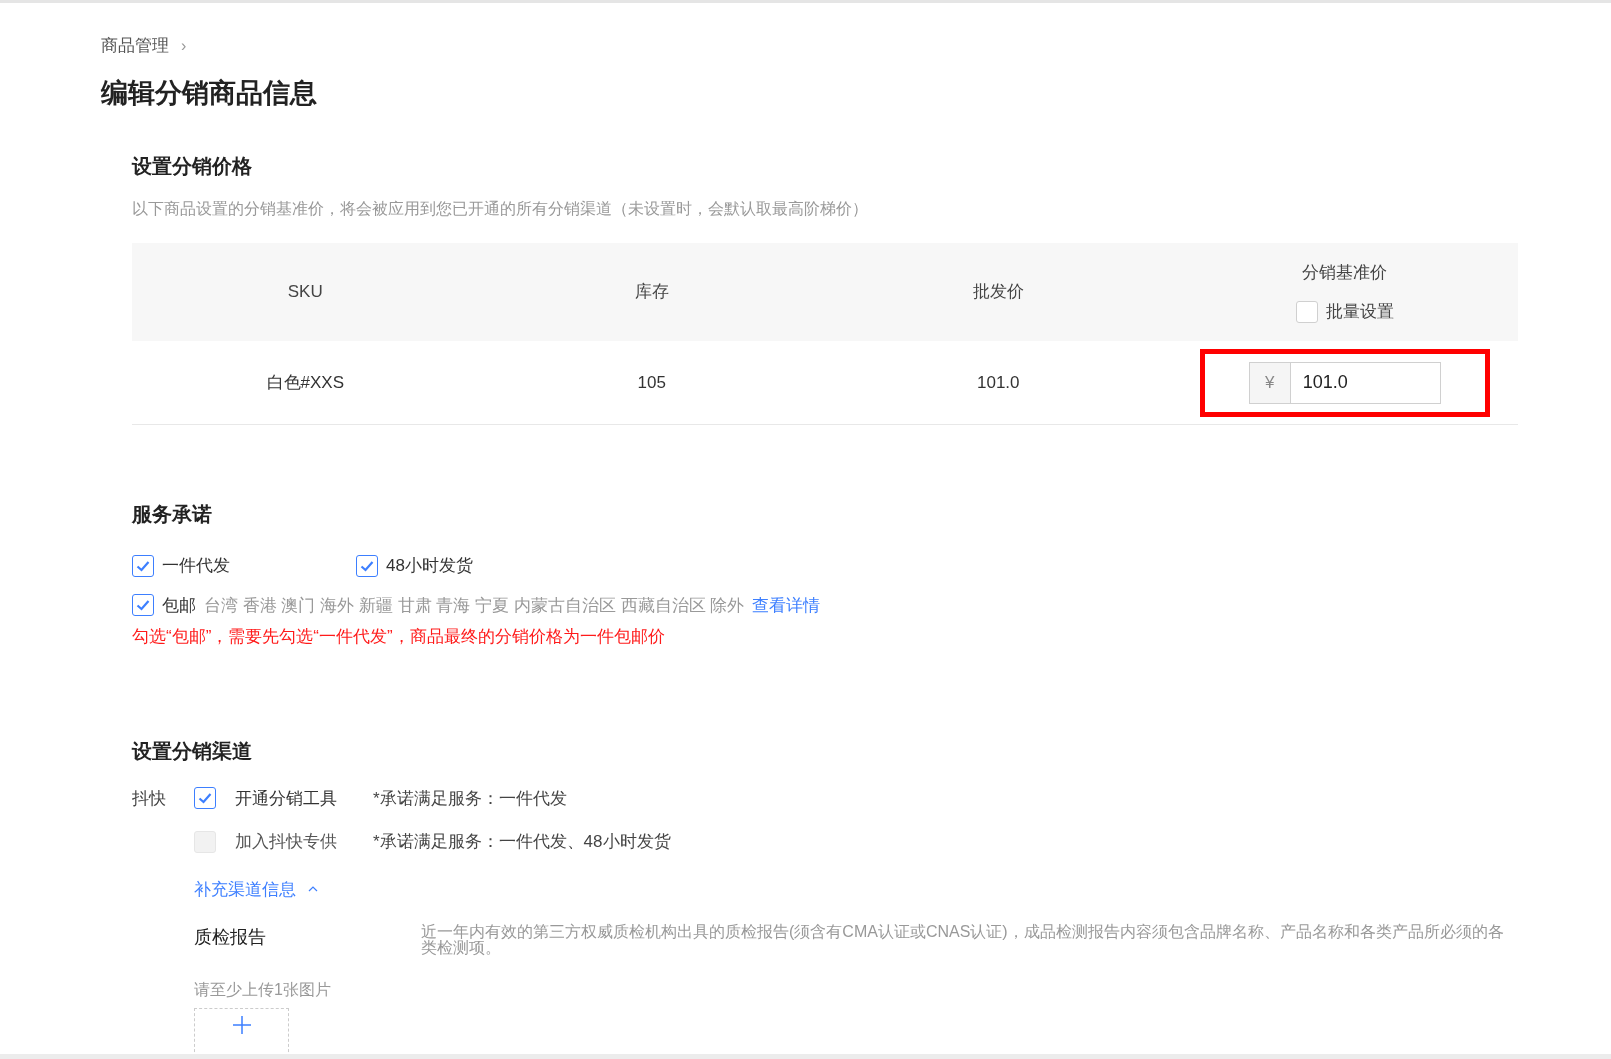  Describe the element at coordinates (470, 798) in the screenshot. I see `service-note: *承诺满足服务：一件代发` at that location.